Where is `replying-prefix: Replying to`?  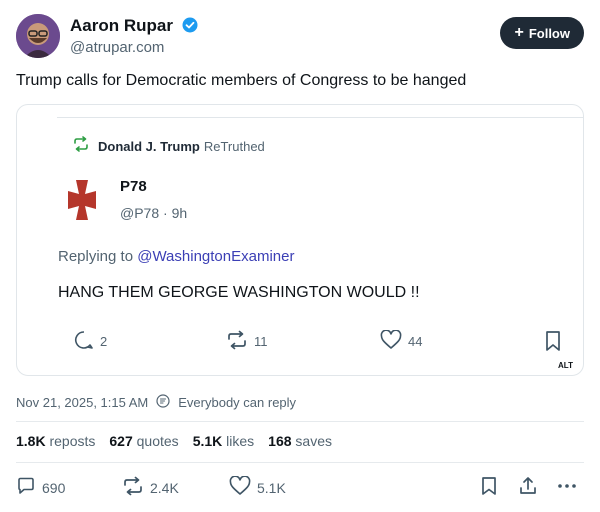
replying-prefix: Replying to is located at coordinates (96, 256).